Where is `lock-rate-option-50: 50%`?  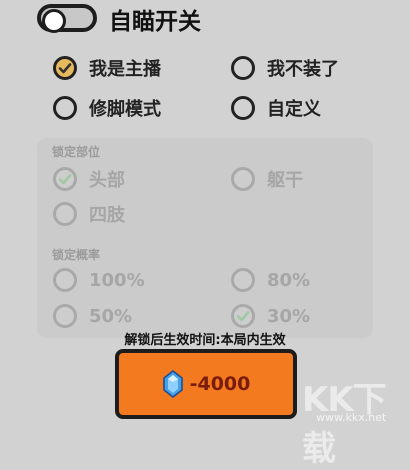
lock-rate-option-50: 50% is located at coordinates (92, 316).